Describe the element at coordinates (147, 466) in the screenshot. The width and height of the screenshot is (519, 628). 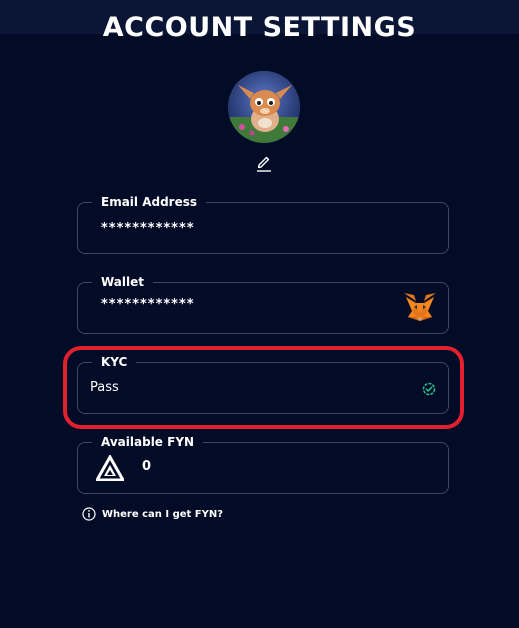
I see `fyn-value: 0` at that location.